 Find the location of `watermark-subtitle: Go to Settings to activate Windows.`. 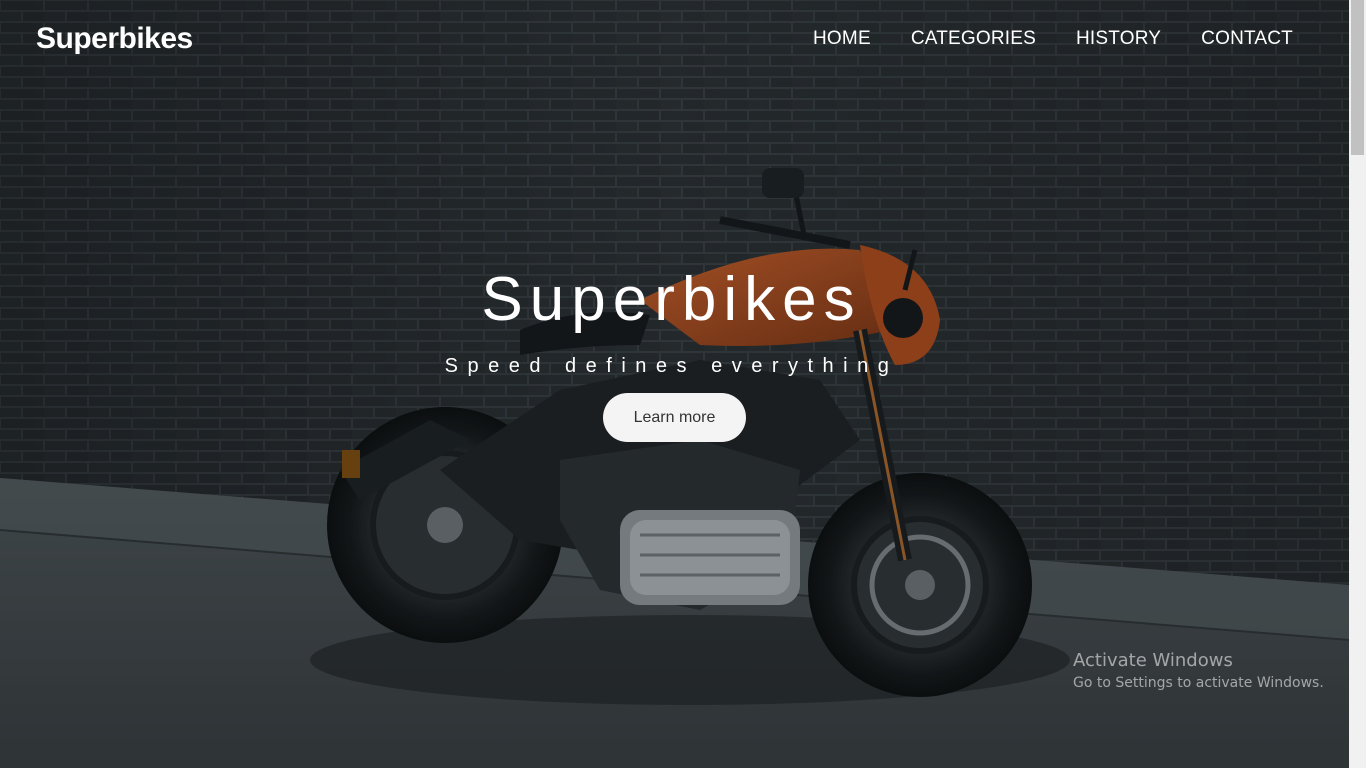

watermark-subtitle: Go to Settings to activate Windows. is located at coordinates (1198, 683).